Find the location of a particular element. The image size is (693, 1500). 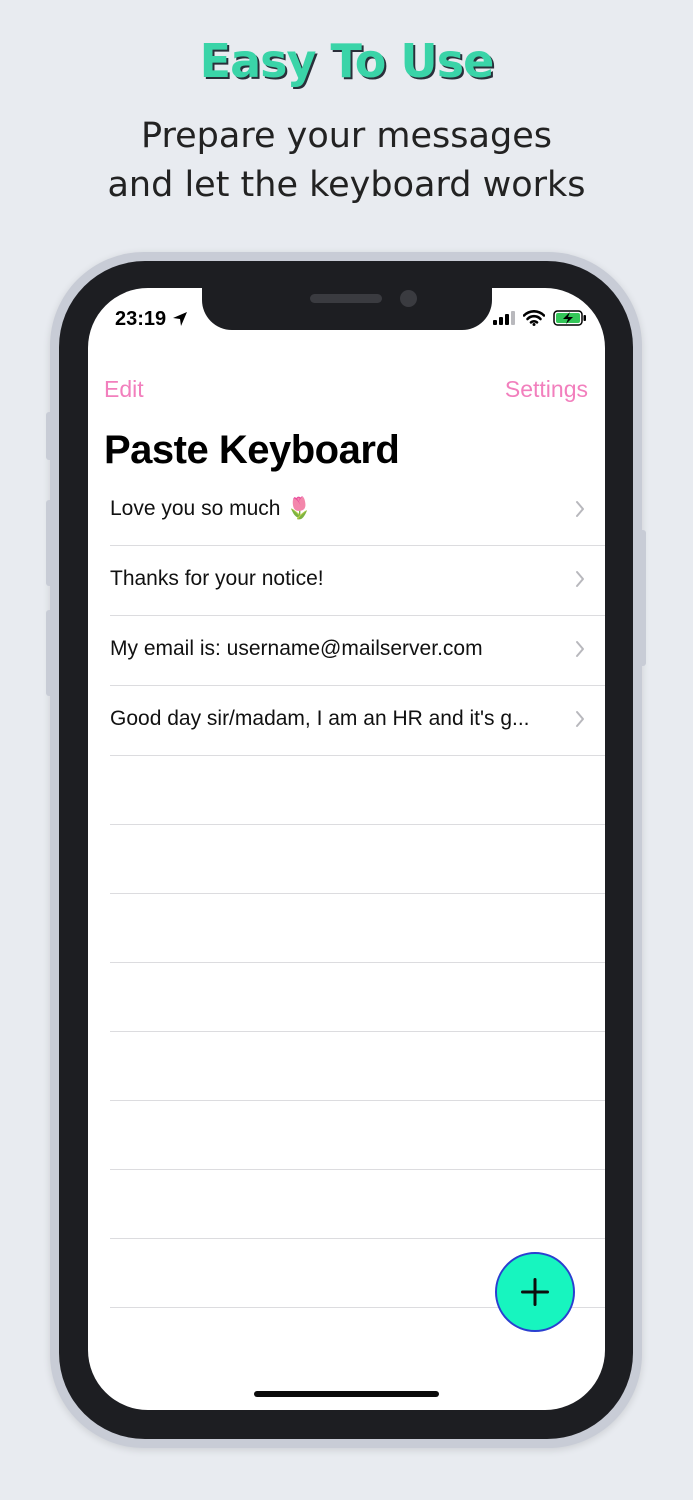

list-item-text: My email is: username@mailserver.com is located at coordinates (296, 648).